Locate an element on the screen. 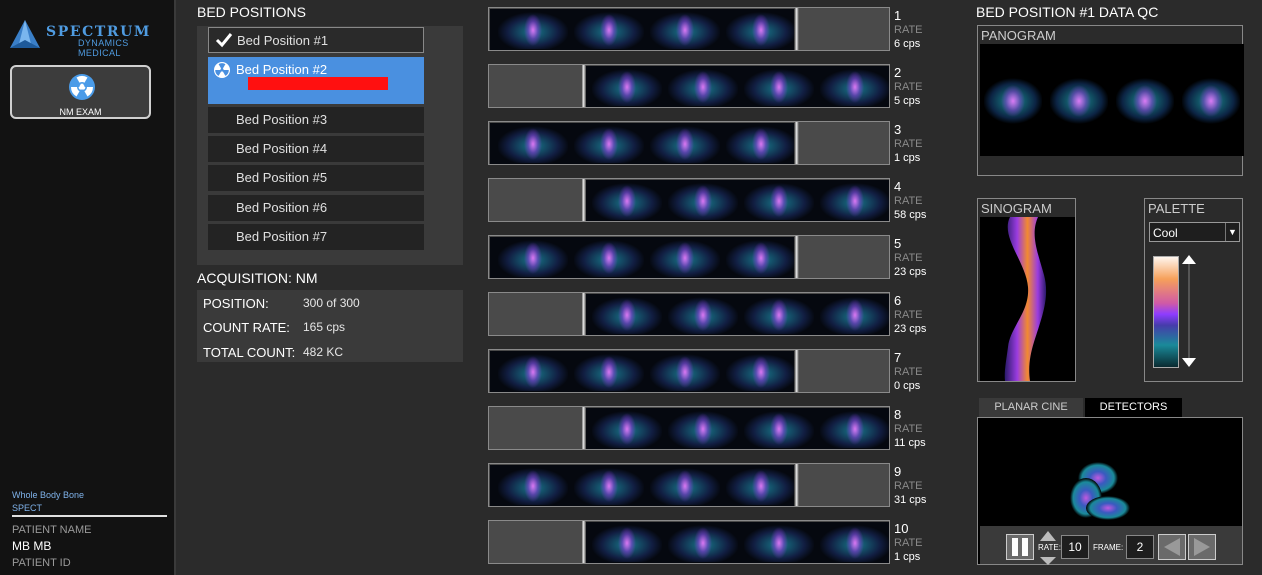  cine-controls: RATE: 10 FRAME: 2 is located at coordinates (1111, 545).